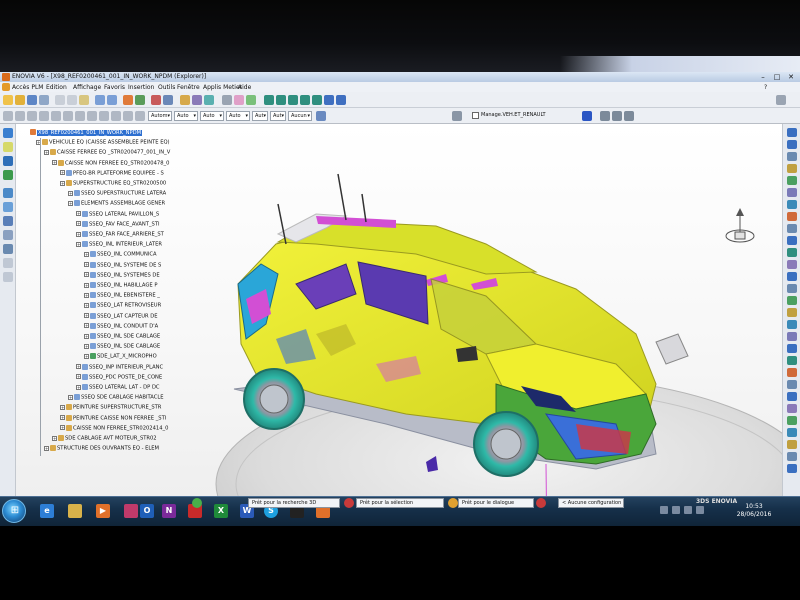  I want to click on catalog-icon, so click(8, 193).